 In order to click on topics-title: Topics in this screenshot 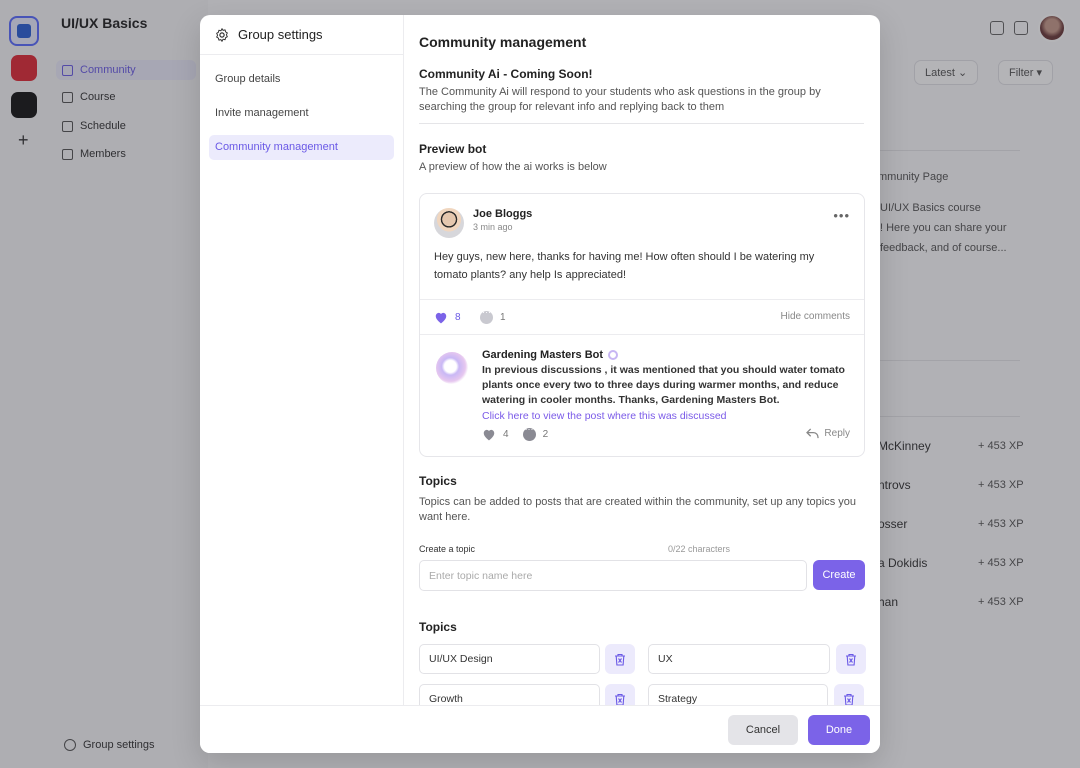, I will do `click(438, 481)`.